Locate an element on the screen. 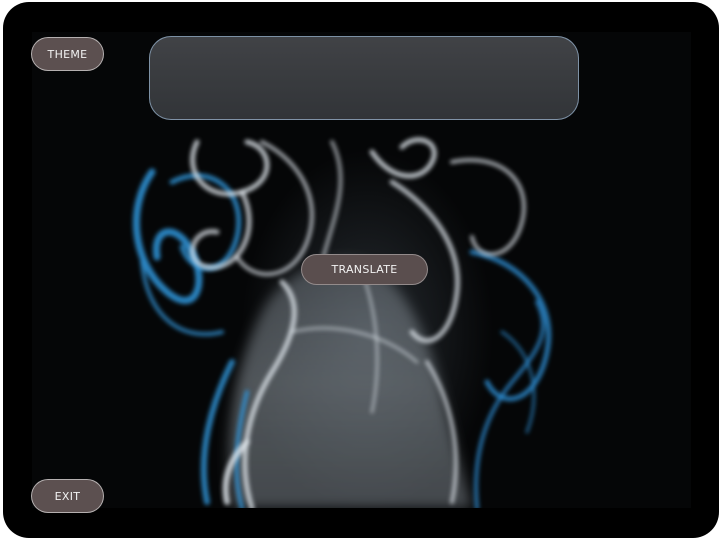 This screenshot has width=725, height=543. theme-button-label: THEME is located at coordinates (67, 54).